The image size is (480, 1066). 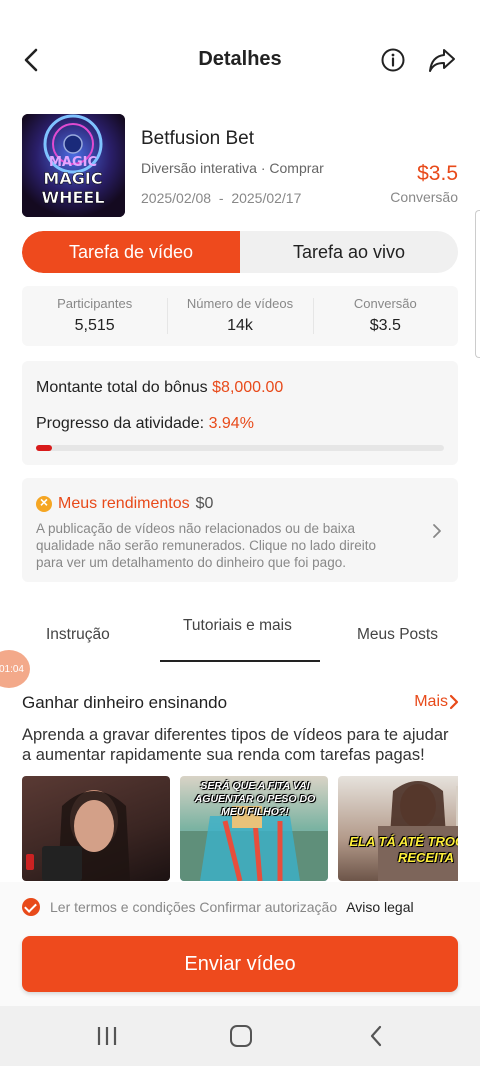 I want to click on content-tabs: Instrução Tutoriais e mais Meus Posts, so click(x=240, y=636).